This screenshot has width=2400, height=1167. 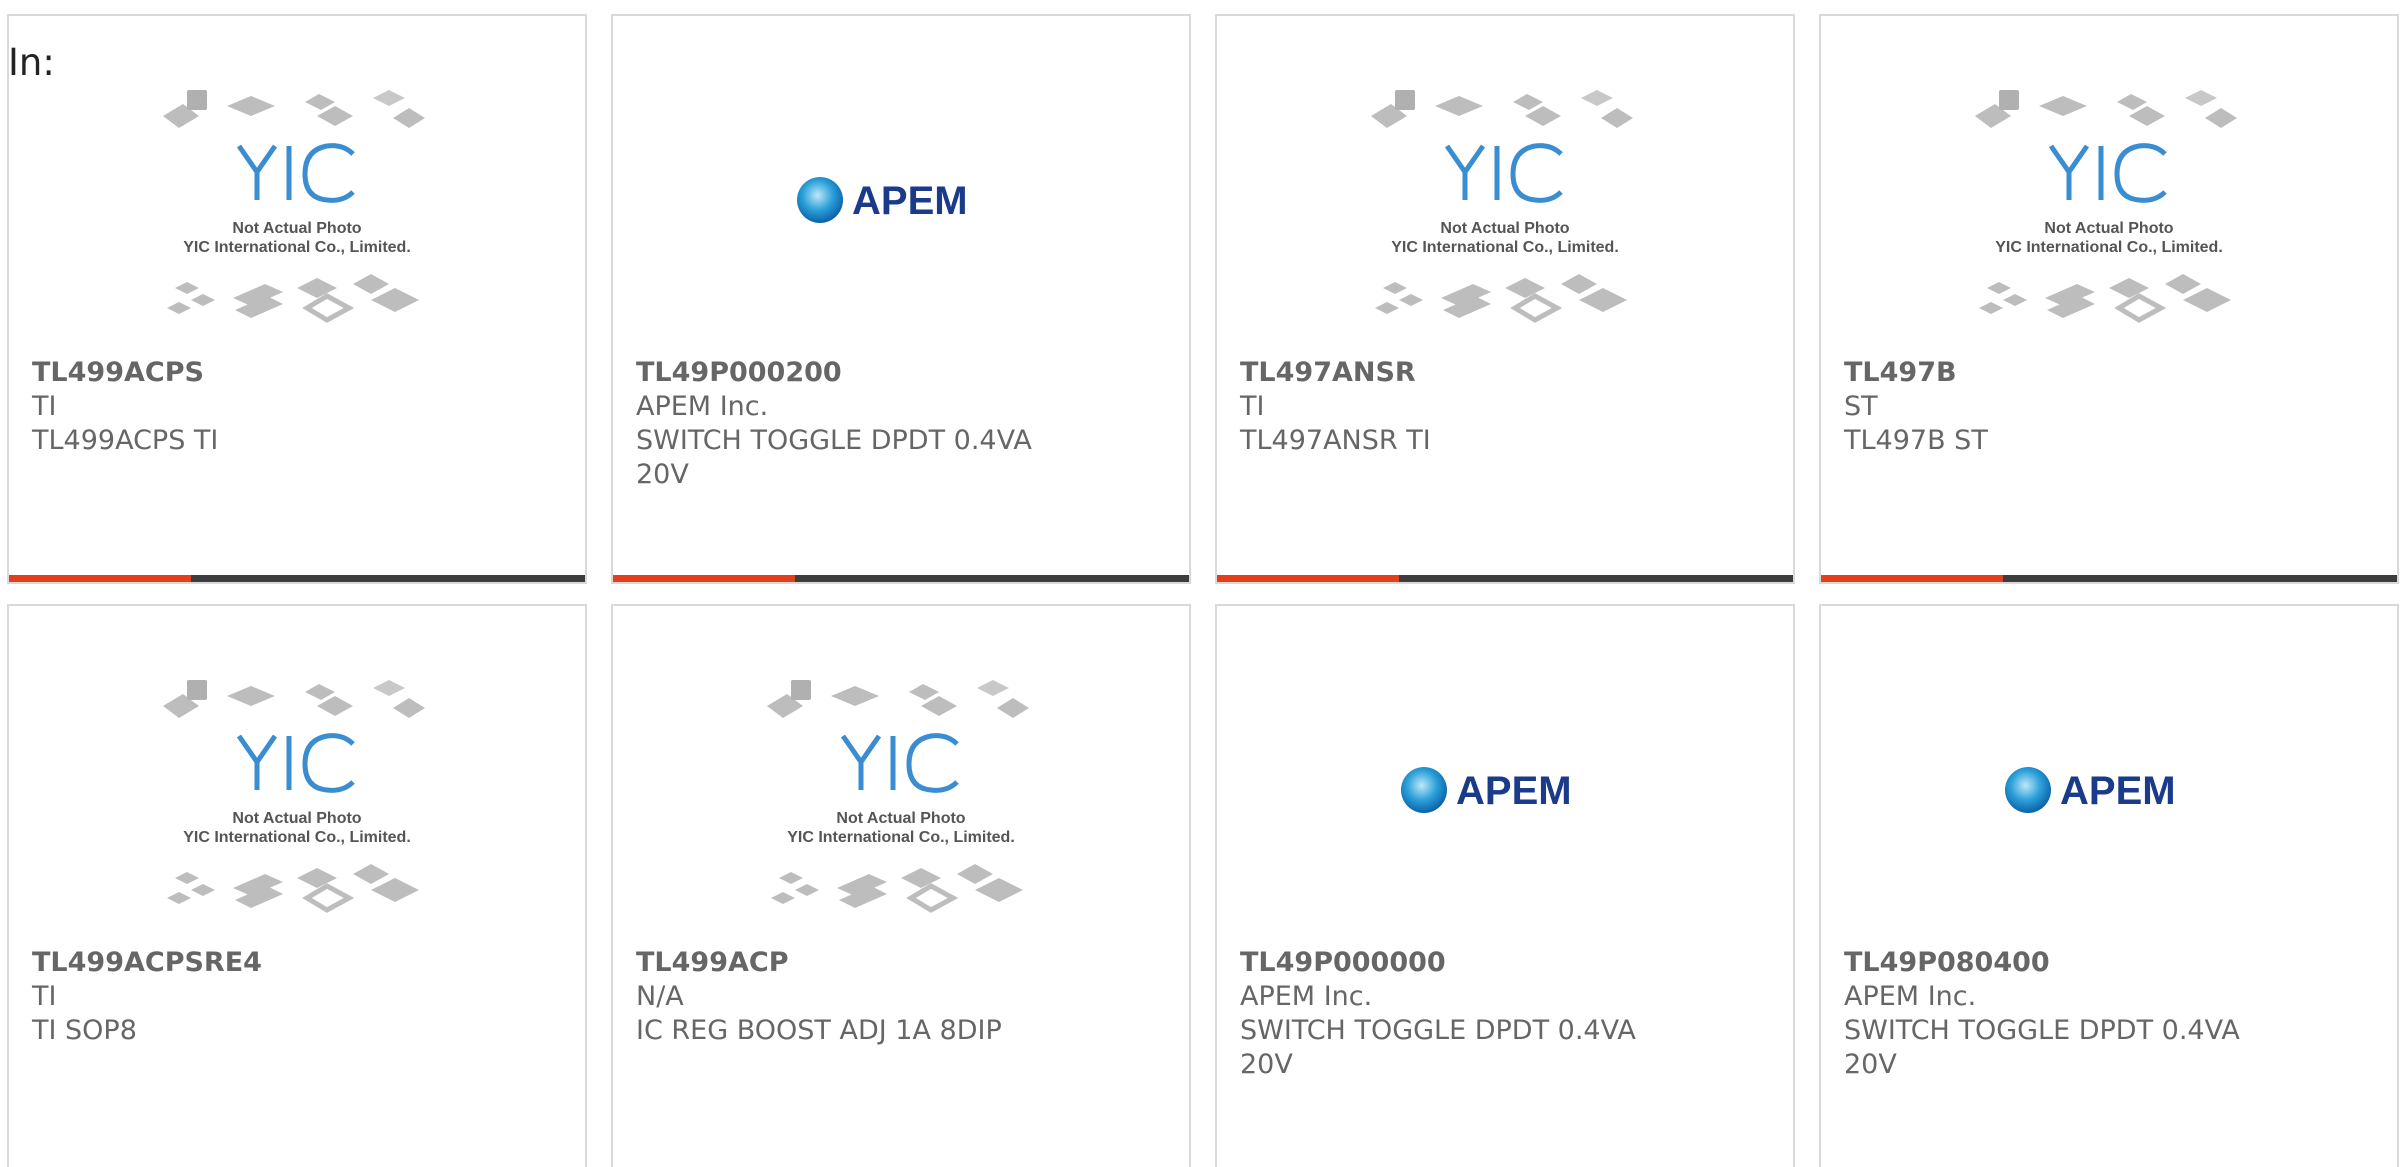 I want to click on description: TL499ACPS TI, so click(x=125, y=440).